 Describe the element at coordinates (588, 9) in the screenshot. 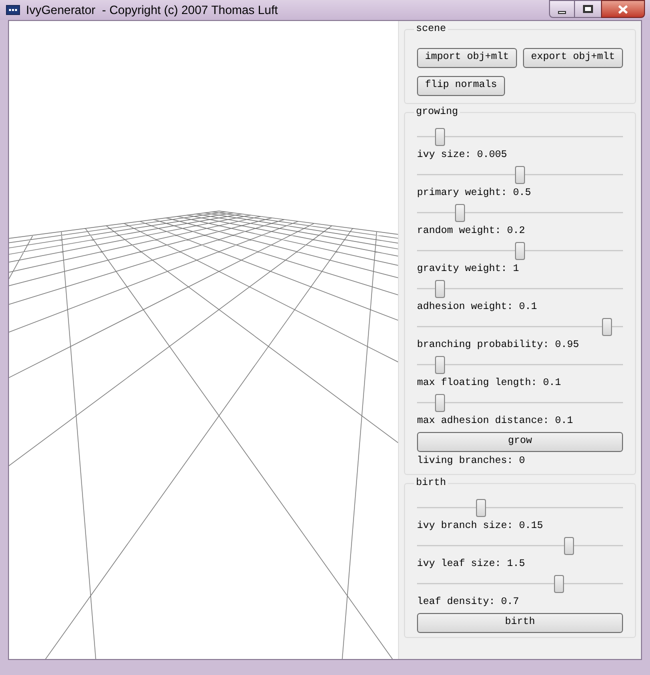

I see `maximize-button` at that location.